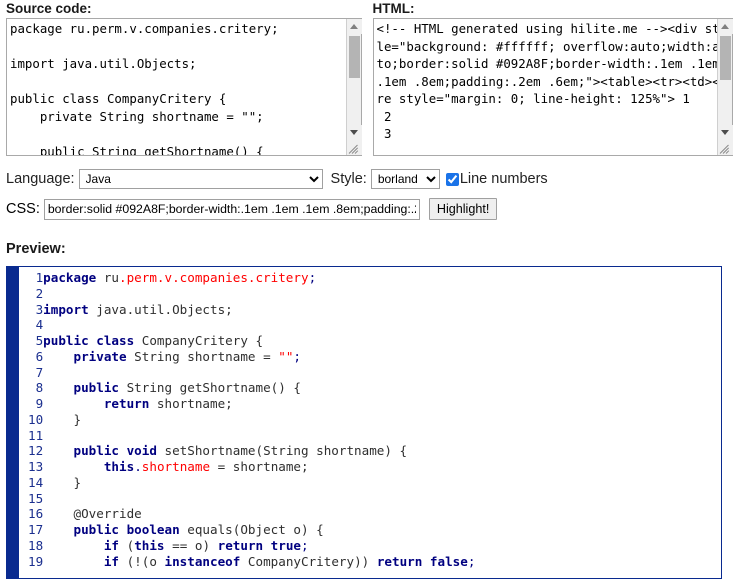  I want to click on line-numbers-field: Line numbers, so click(496, 179).